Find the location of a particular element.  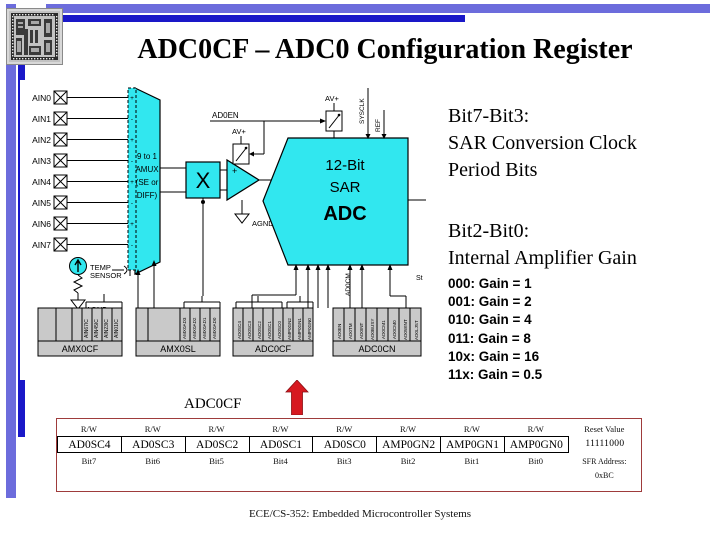

bit-name-cell: AD0SC0 is located at coordinates (344, 444).